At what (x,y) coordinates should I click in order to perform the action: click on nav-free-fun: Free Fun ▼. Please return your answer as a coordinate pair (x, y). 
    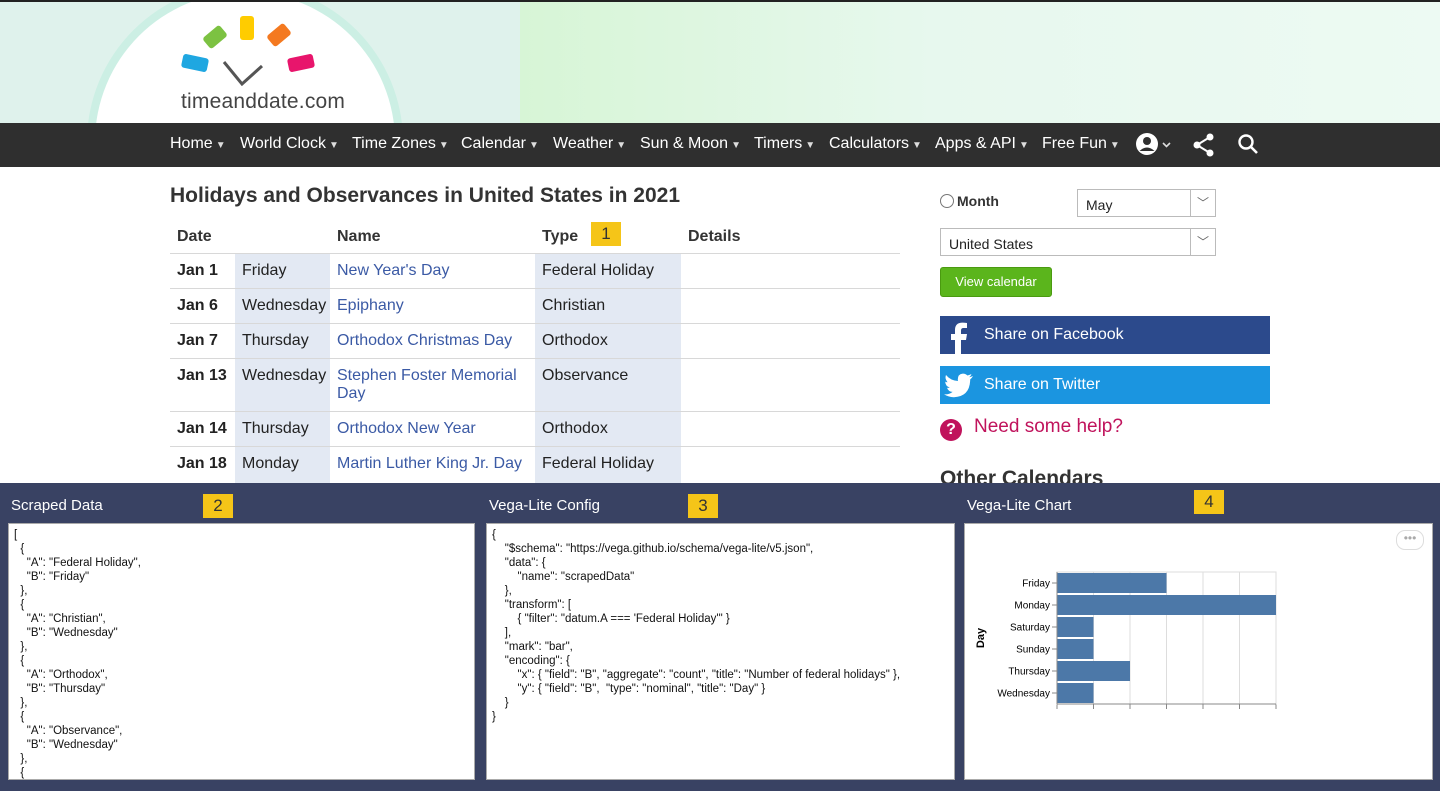
    Looking at the image, I should click on (1081, 144).